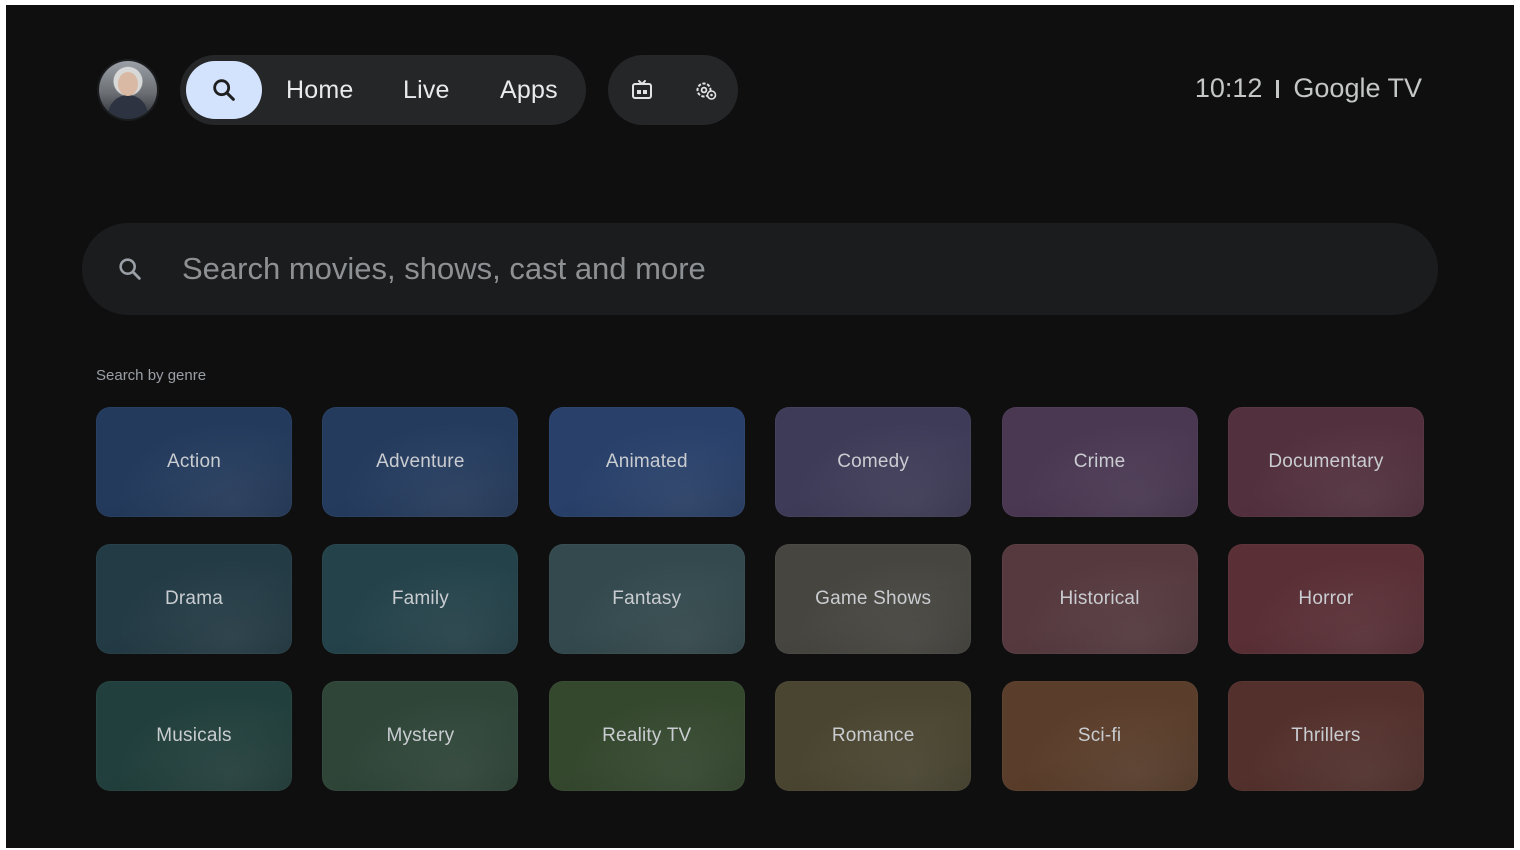 The height and width of the screenshot is (850, 1520). I want to click on genre-tile-mystery: Mystery, so click(420, 736).